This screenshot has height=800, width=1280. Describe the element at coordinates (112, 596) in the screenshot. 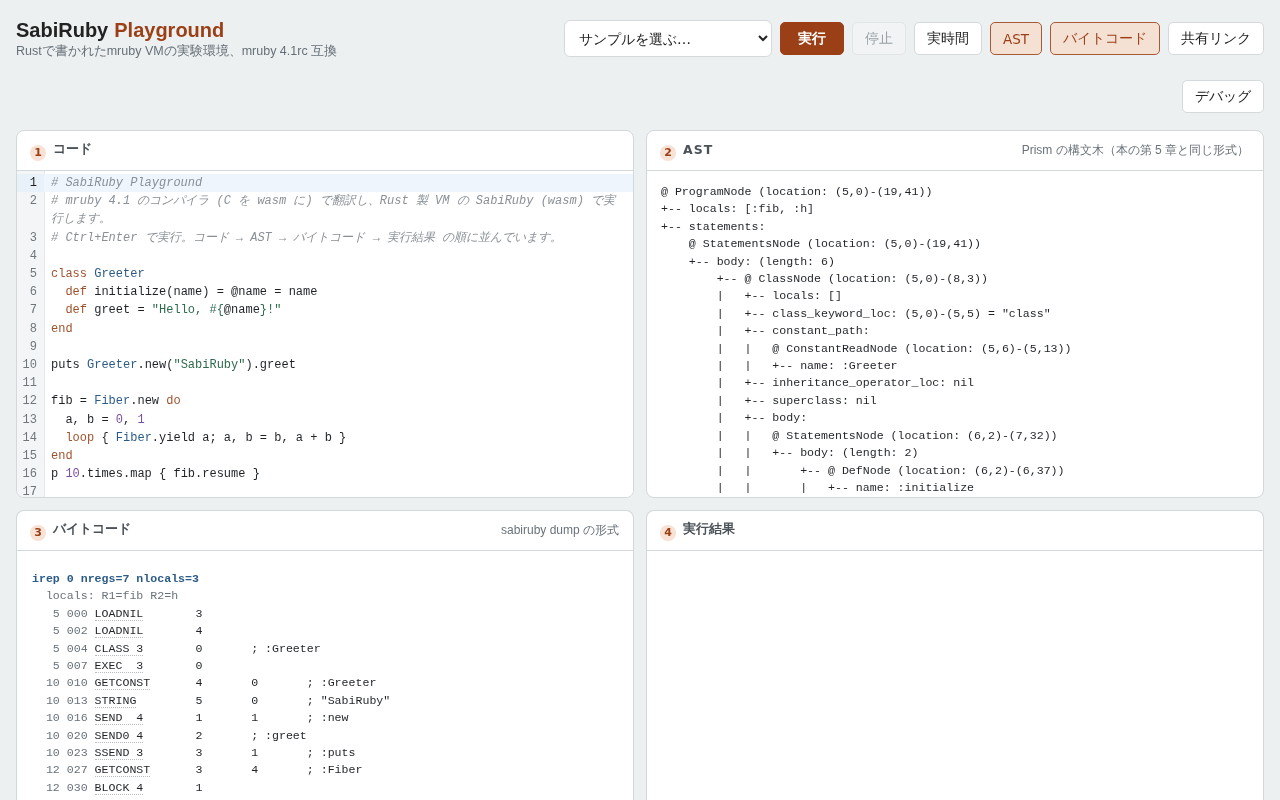

I see `locals-line: locals: R1=fib R2=h` at that location.